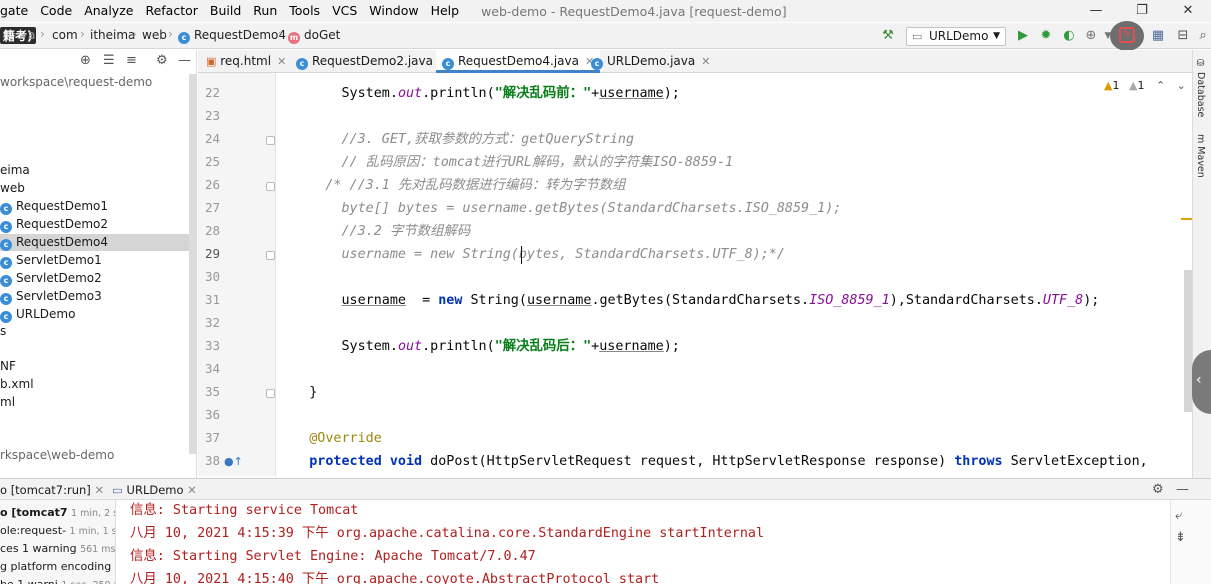 The height and width of the screenshot is (584, 1211). Describe the element at coordinates (996, 36) in the screenshot. I see `chevron-down-icon: ▼` at that location.